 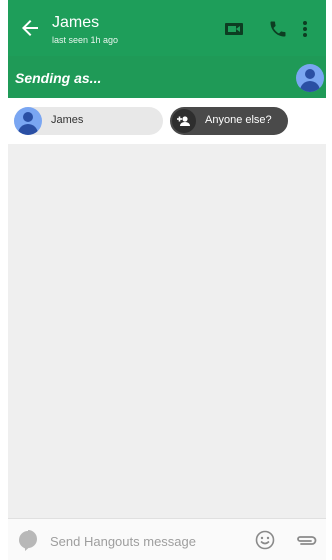 What do you see at coordinates (167, 121) in the screenshot?
I see `recipient-chips: James Anyone else?` at bounding box center [167, 121].